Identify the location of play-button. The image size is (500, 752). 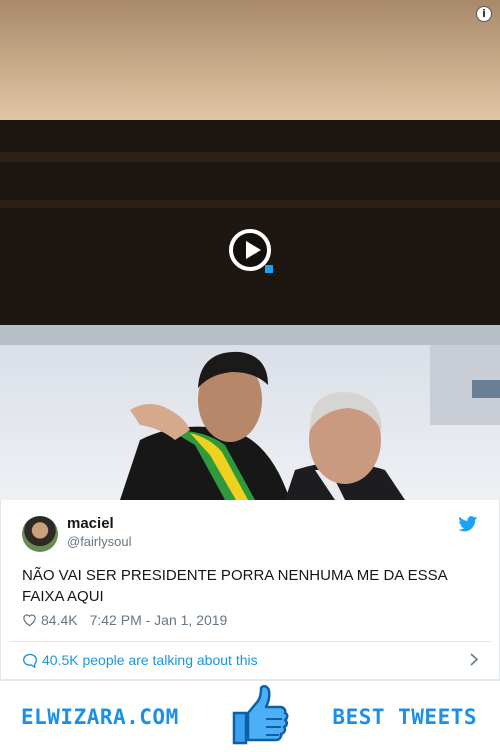
(251, 251).